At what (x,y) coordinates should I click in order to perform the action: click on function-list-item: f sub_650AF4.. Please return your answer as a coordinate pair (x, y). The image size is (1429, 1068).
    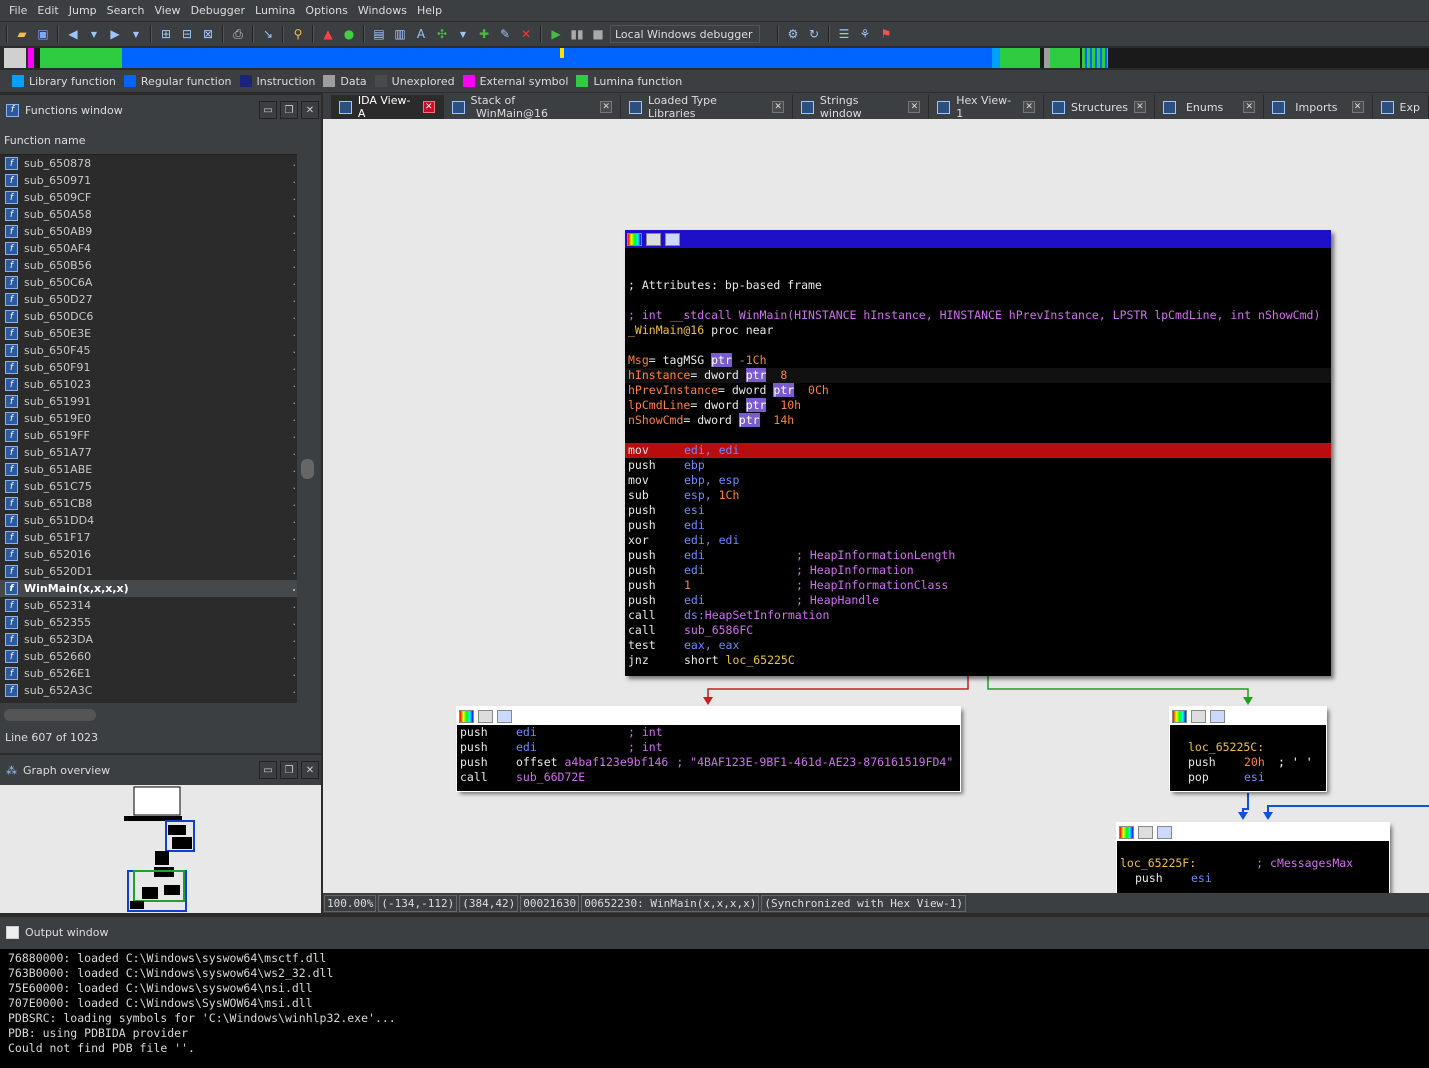
    Looking at the image, I should click on (148, 248).